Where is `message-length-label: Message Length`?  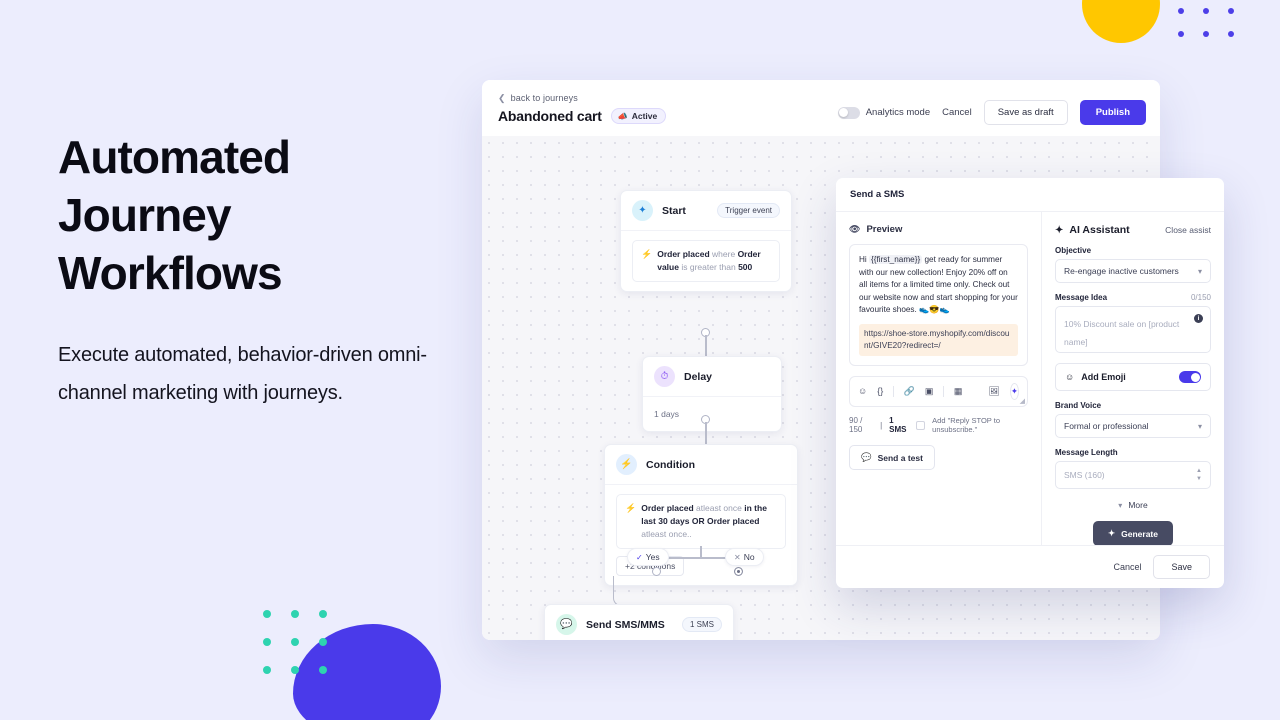
message-length-label: Message Length is located at coordinates (1086, 452).